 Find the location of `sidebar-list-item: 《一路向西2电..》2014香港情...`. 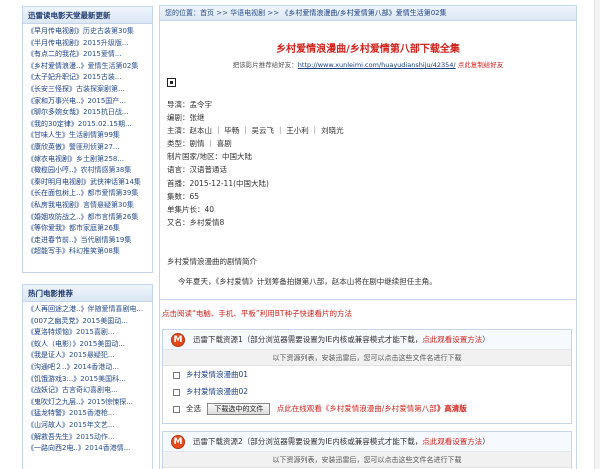

sidebar-list-item: 《一路向西2电..》2014香港情... is located at coordinates (89, 449).